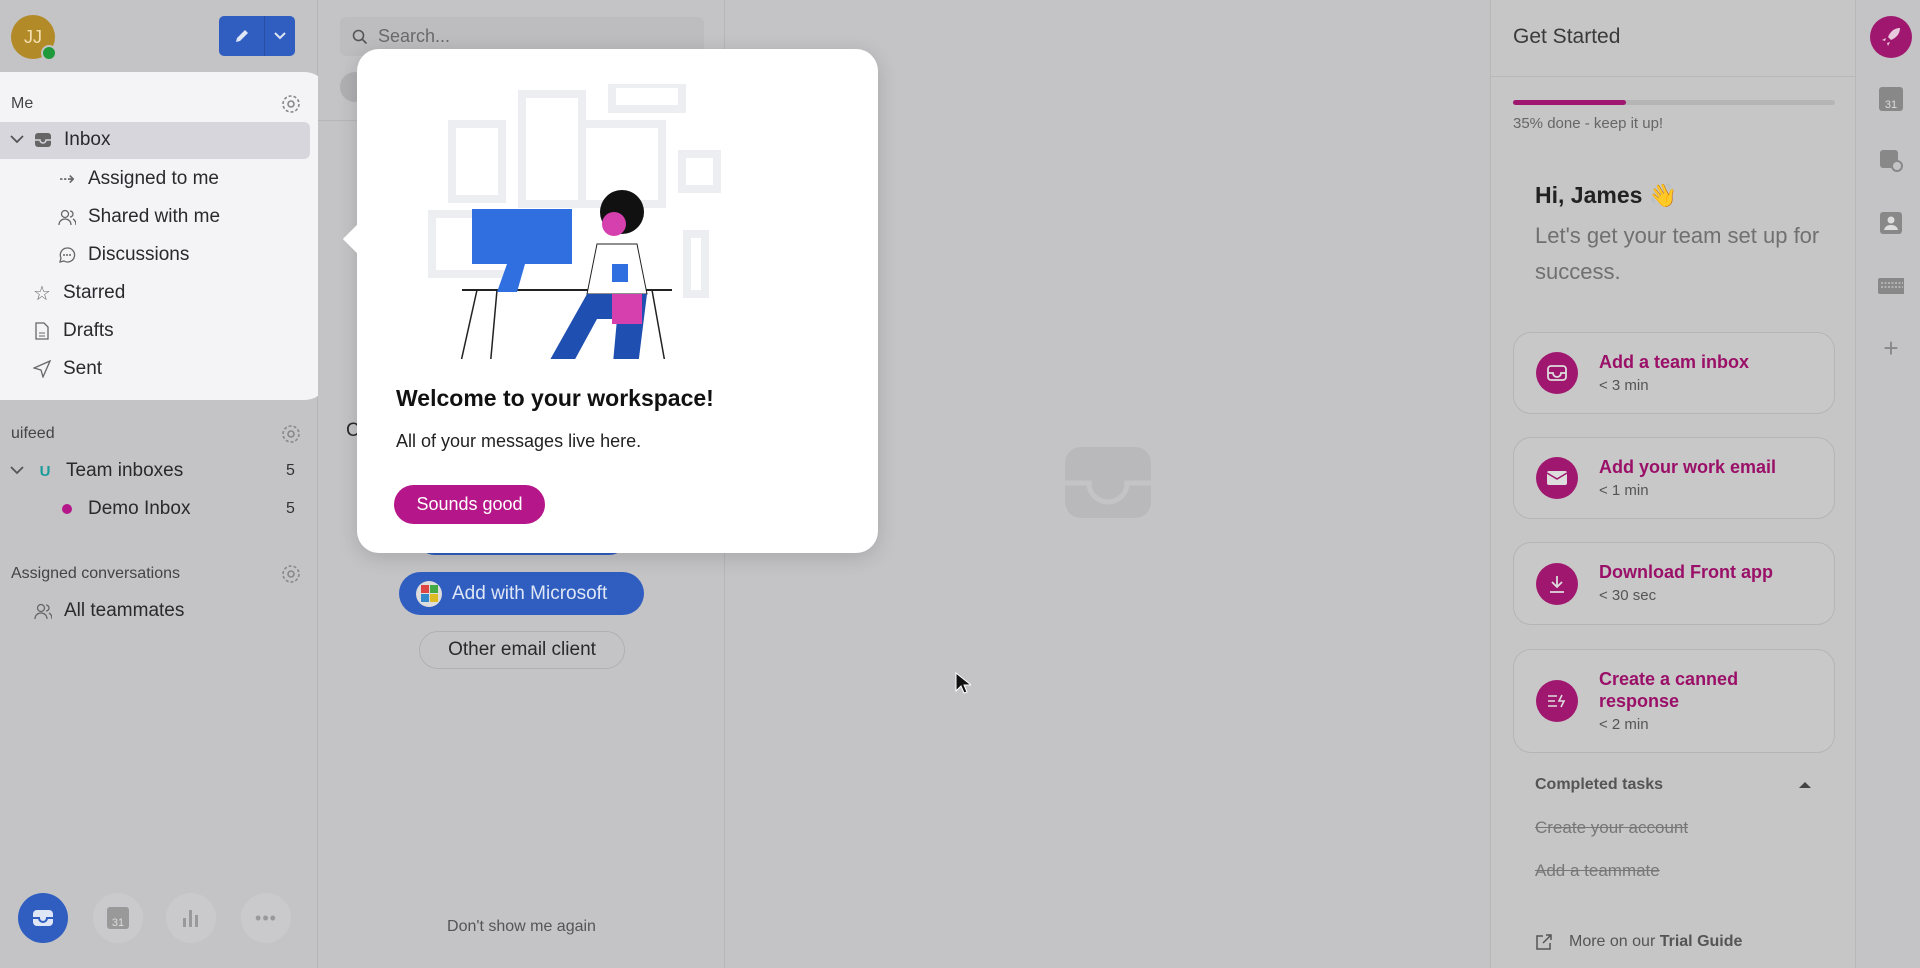  I want to click on trial-guide-link: More on our Trial Guide, so click(1638, 942).